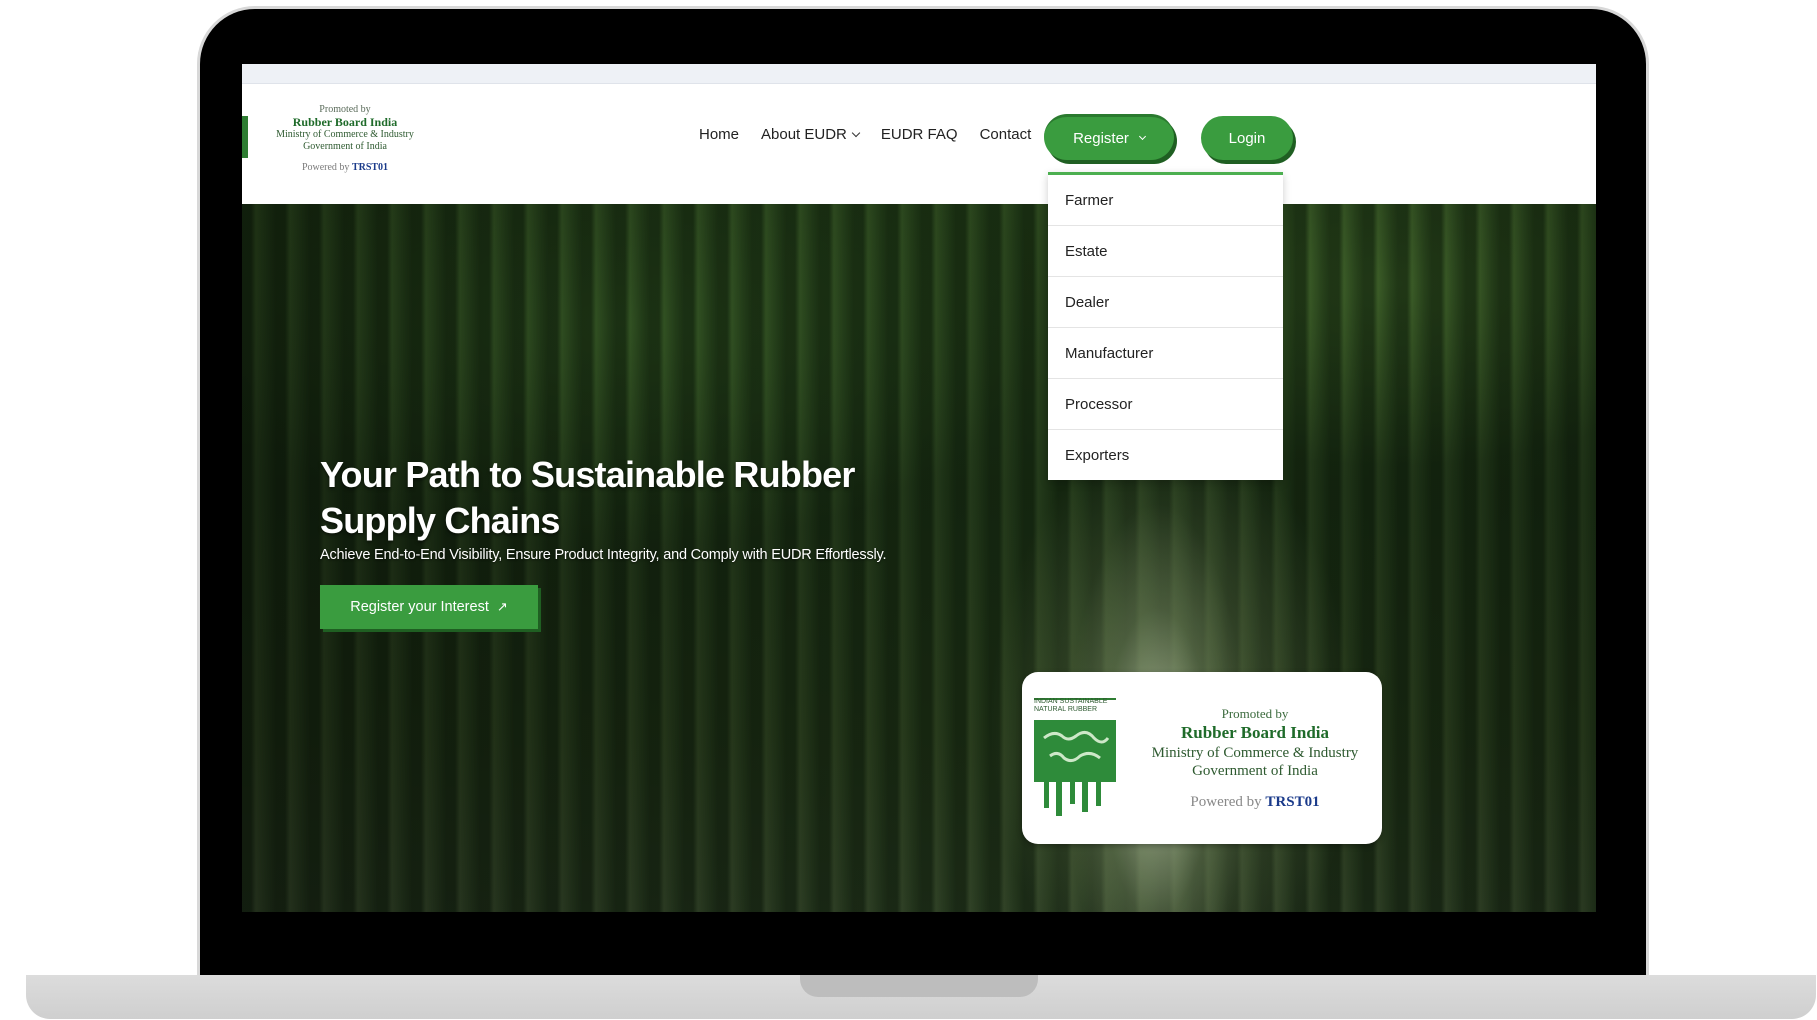  Describe the element at coordinates (1247, 138) in the screenshot. I see `login-button: Login` at that location.